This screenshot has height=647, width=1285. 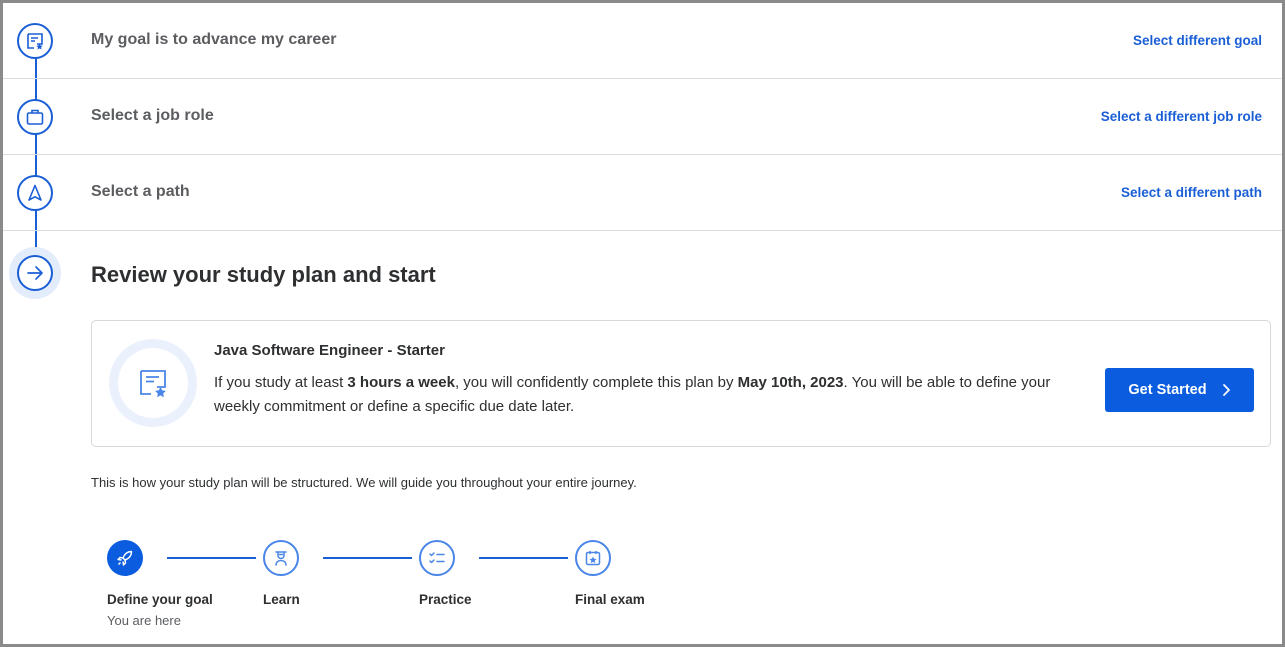 What do you see at coordinates (790, 382) in the screenshot?
I see `plan-due-date: May 10th, 2023` at bounding box center [790, 382].